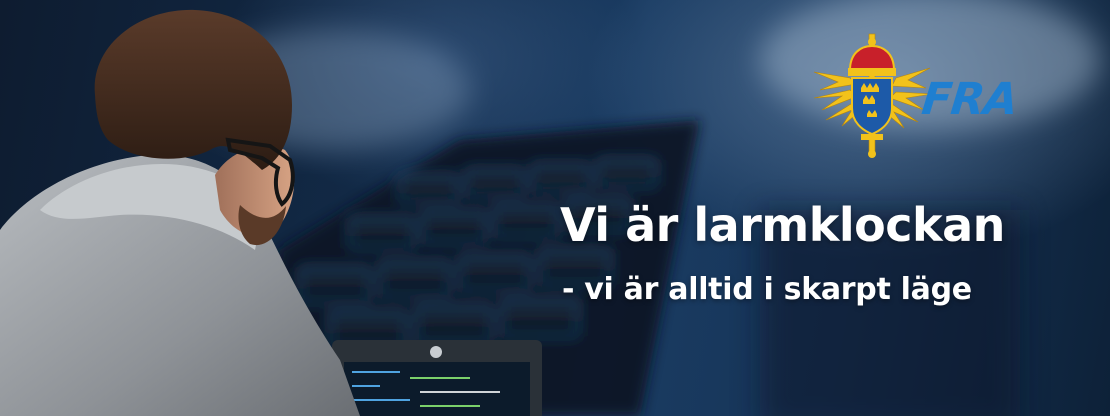 This screenshot has width=1110, height=416. Describe the element at coordinates (437, 378) in the screenshot. I see `laptop-icon` at that location.